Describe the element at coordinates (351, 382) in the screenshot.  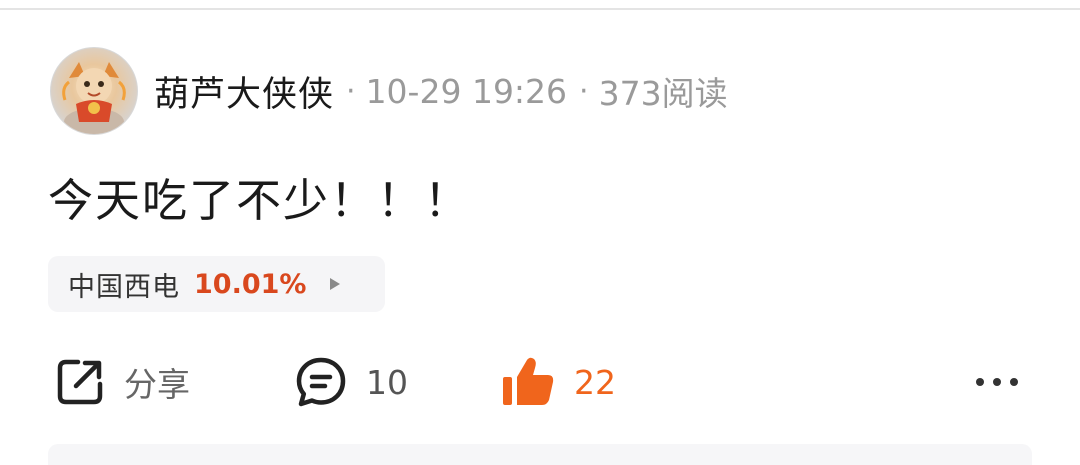
I see `comment-button: 10` at that location.